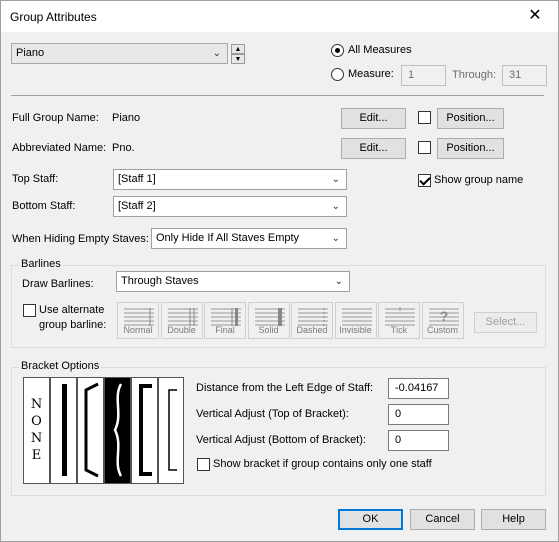 The height and width of the screenshot is (542, 559). I want to click on thin-bracket-icon, so click(172, 430).